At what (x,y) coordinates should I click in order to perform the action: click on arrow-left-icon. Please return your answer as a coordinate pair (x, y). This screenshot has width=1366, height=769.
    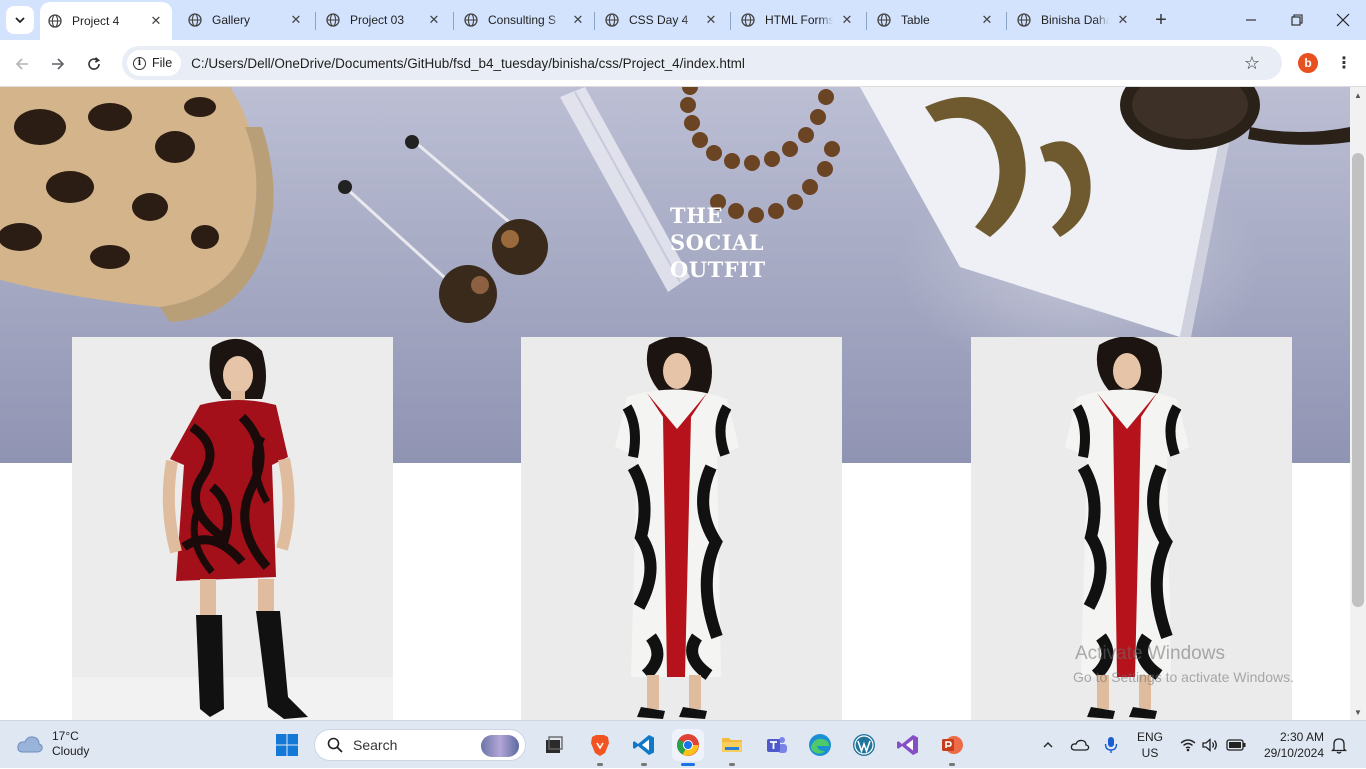
    Looking at the image, I should click on (21, 64).